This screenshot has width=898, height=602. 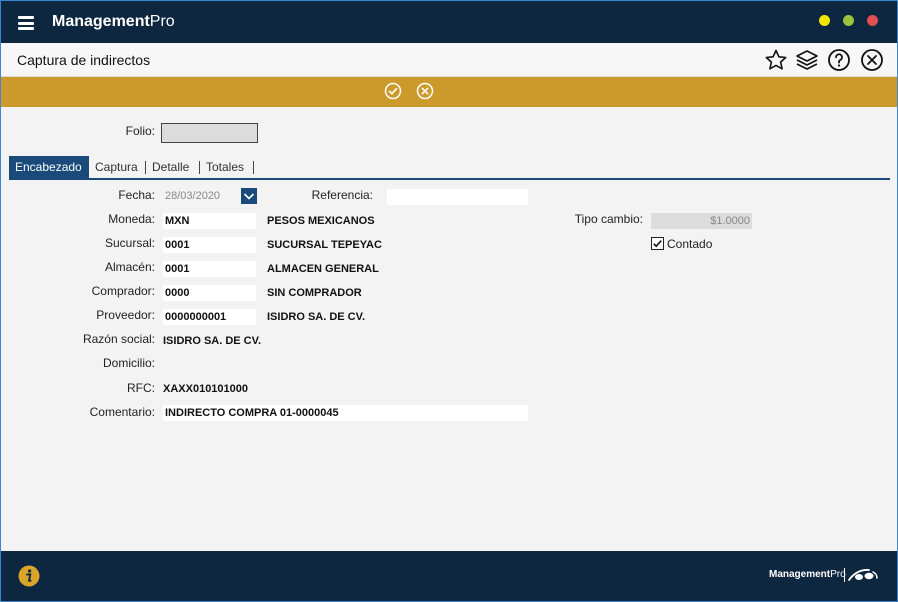 What do you see at coordinates (449, 92) in the screenshot?
I see `action-bar` at bounding box center [449, 92].